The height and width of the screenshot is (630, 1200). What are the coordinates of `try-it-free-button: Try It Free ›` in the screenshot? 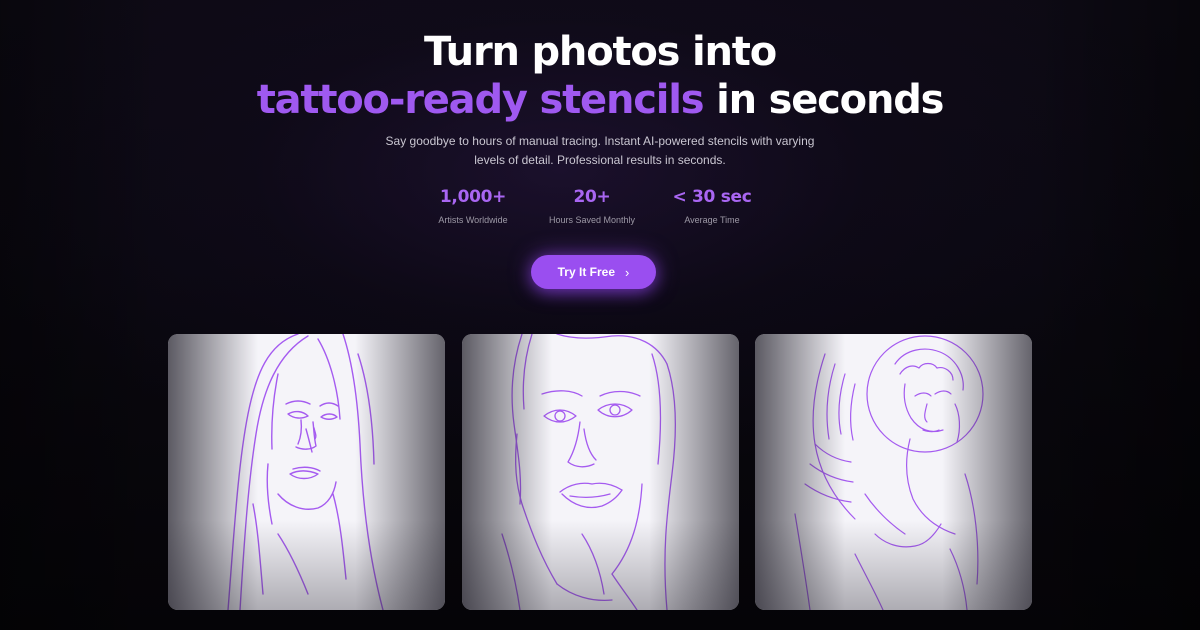 It's located at (593, 272).